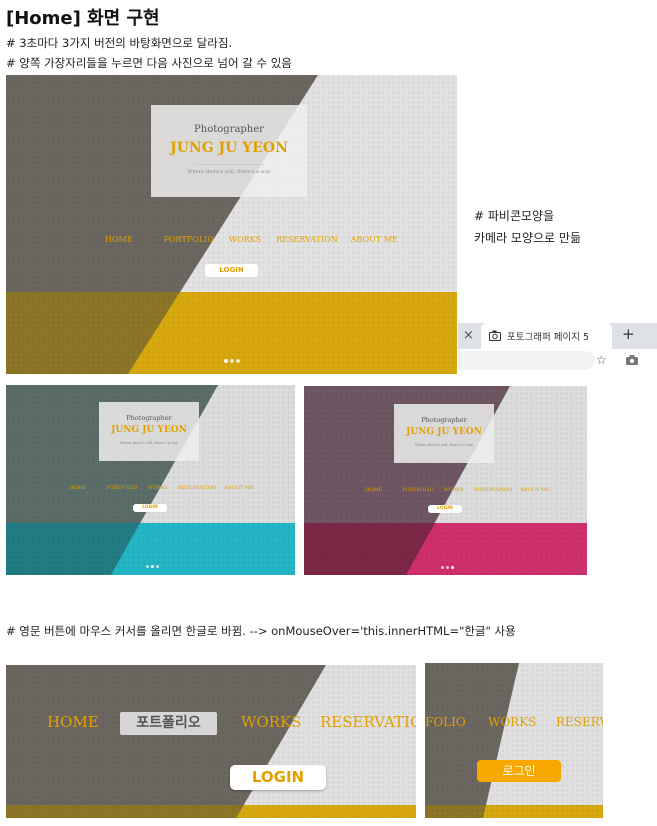 This screenshot has height=826, width=657. What do you see at coordinates (601, 360) in the screenshot?
I see `bookmark-star-icon: ☆` at bounding box center [601, 360].